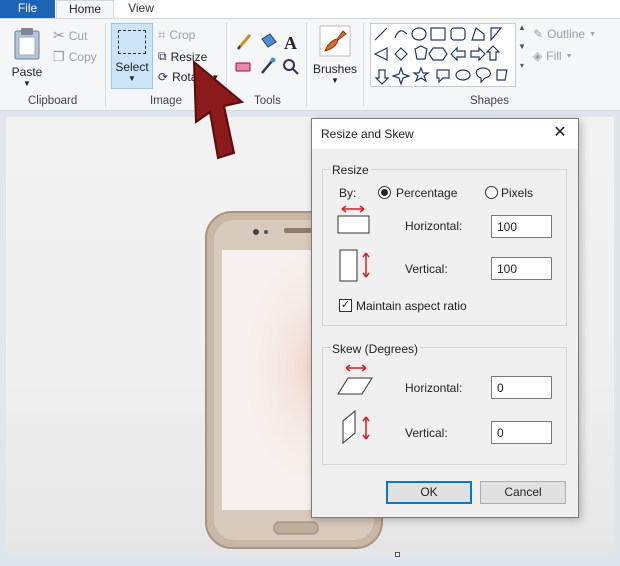 Image resolution: width=620 pixels, height=566 pixels. I want to click on tab-home: Home, so click(85, 9).